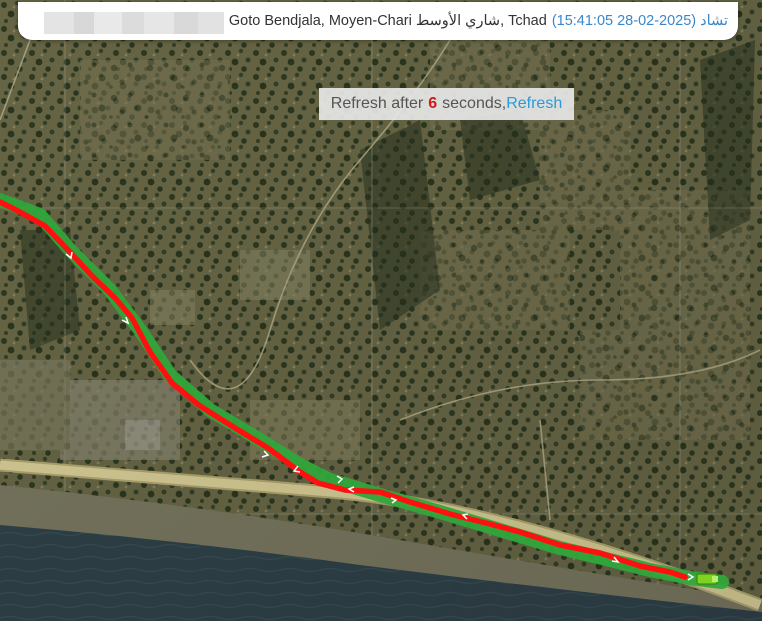 Image resolution: width=762 pixels, height=621 pixels. What do you see at coordinates (639, 21) in the screenshot?
I see `timestamp: (15:41:05 28-02-2025) تشاد` at bounding box center [639, 21].